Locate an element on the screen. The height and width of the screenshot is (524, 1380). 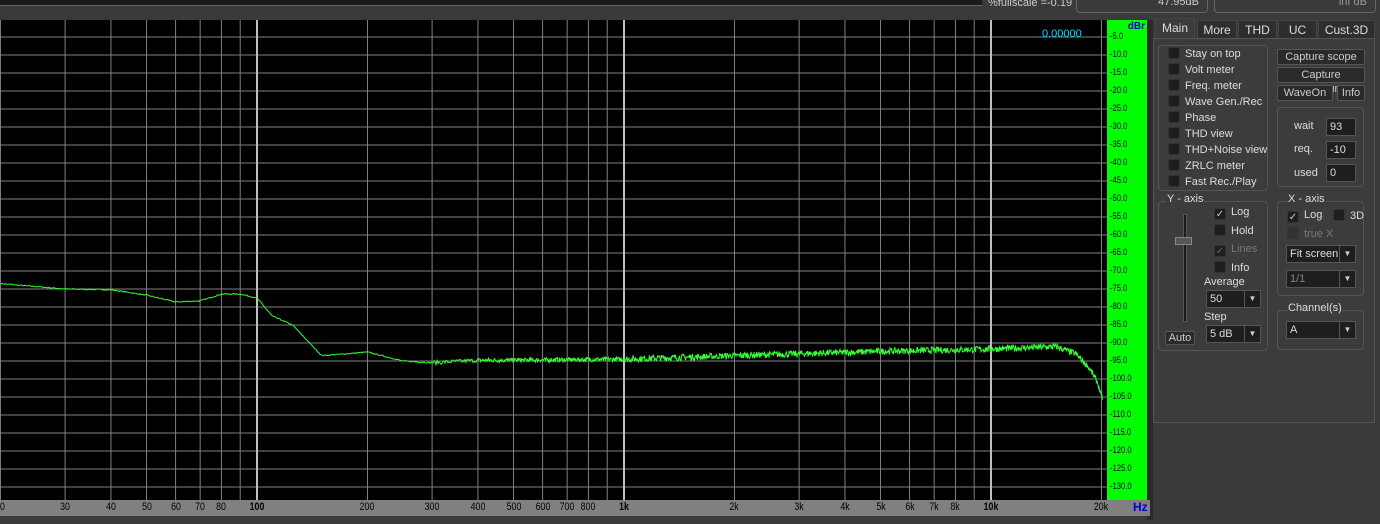
x-tick-label: 30 is located at coordinates (65, 507).